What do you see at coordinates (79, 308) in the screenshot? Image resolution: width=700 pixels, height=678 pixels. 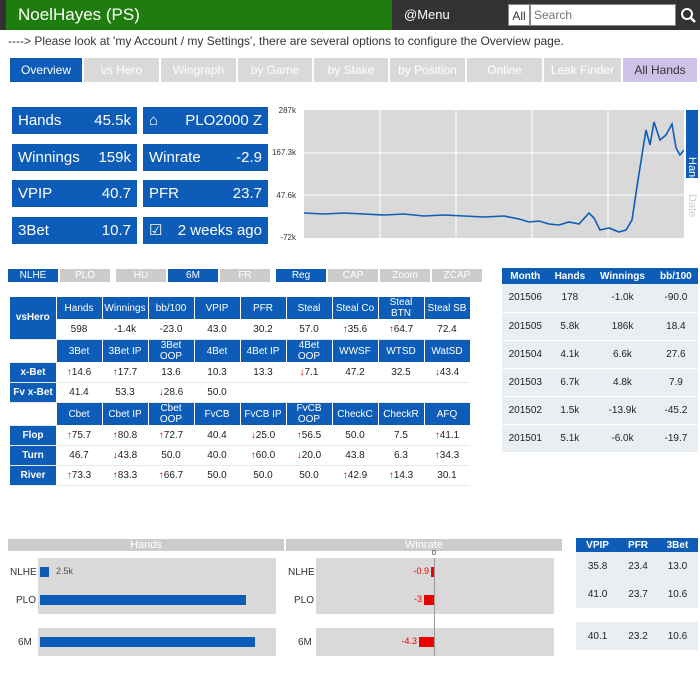 I see `col-header: Hands` at bounding box center [79, 308].